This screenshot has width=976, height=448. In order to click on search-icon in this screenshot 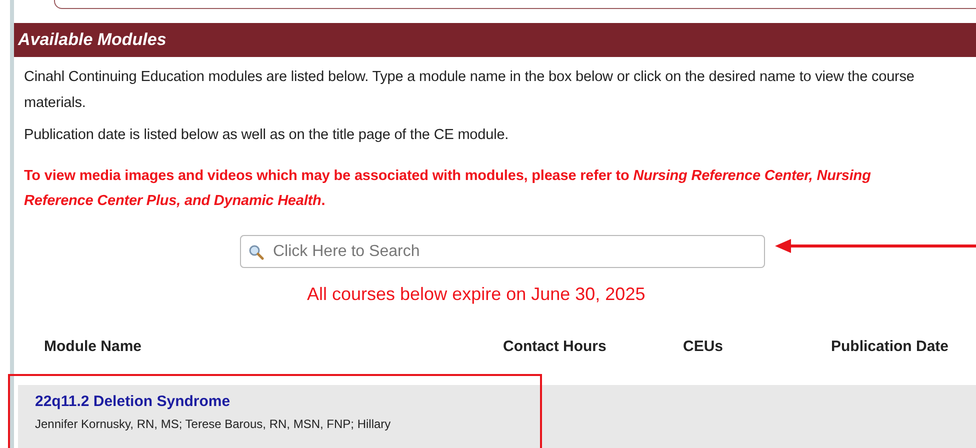, I will do `click(256, 252)`.